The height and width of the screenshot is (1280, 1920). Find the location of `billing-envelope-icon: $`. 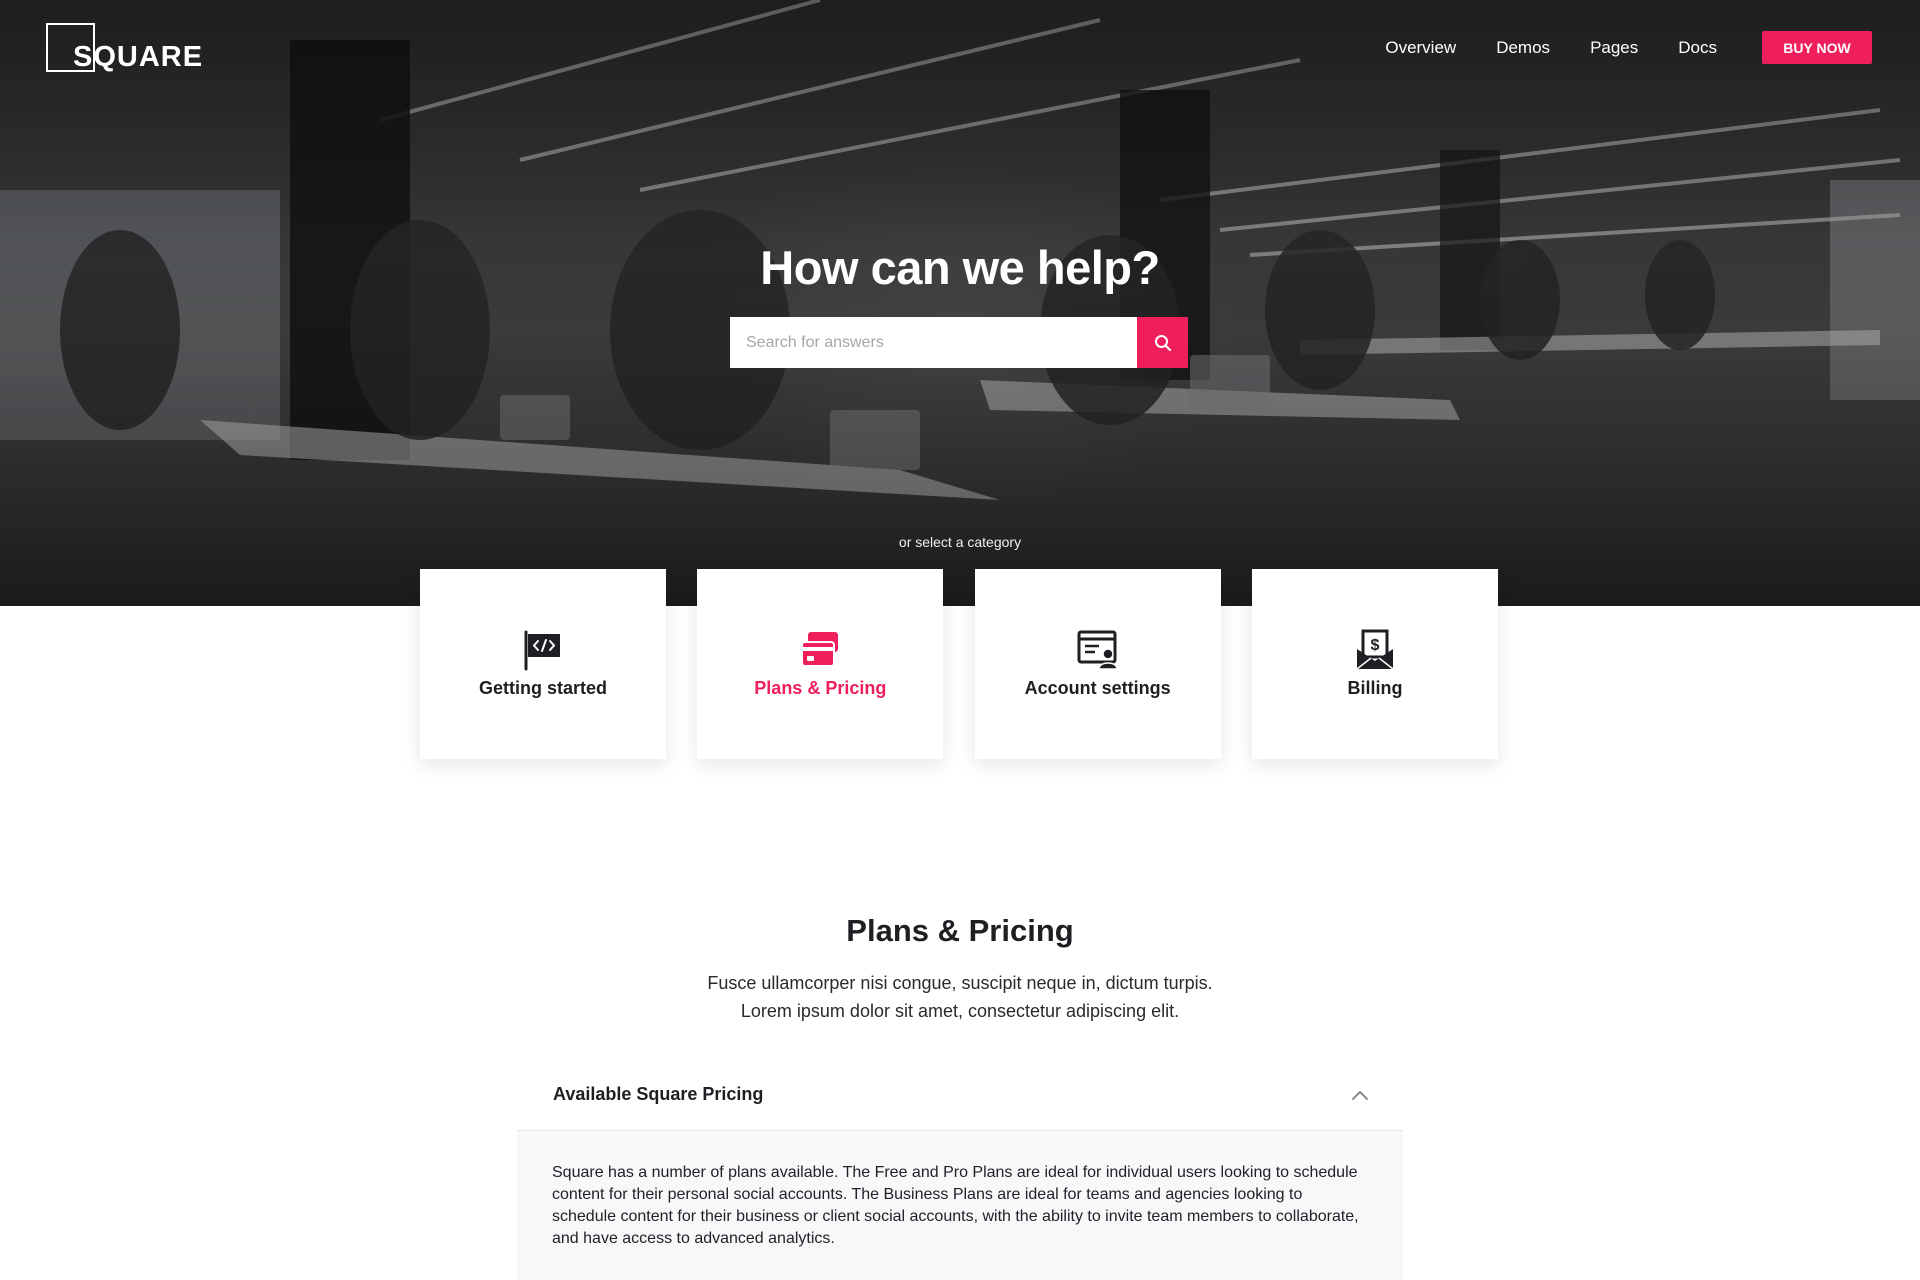

billing-envelope-icon: $ is located at coordinates (1375, 650).